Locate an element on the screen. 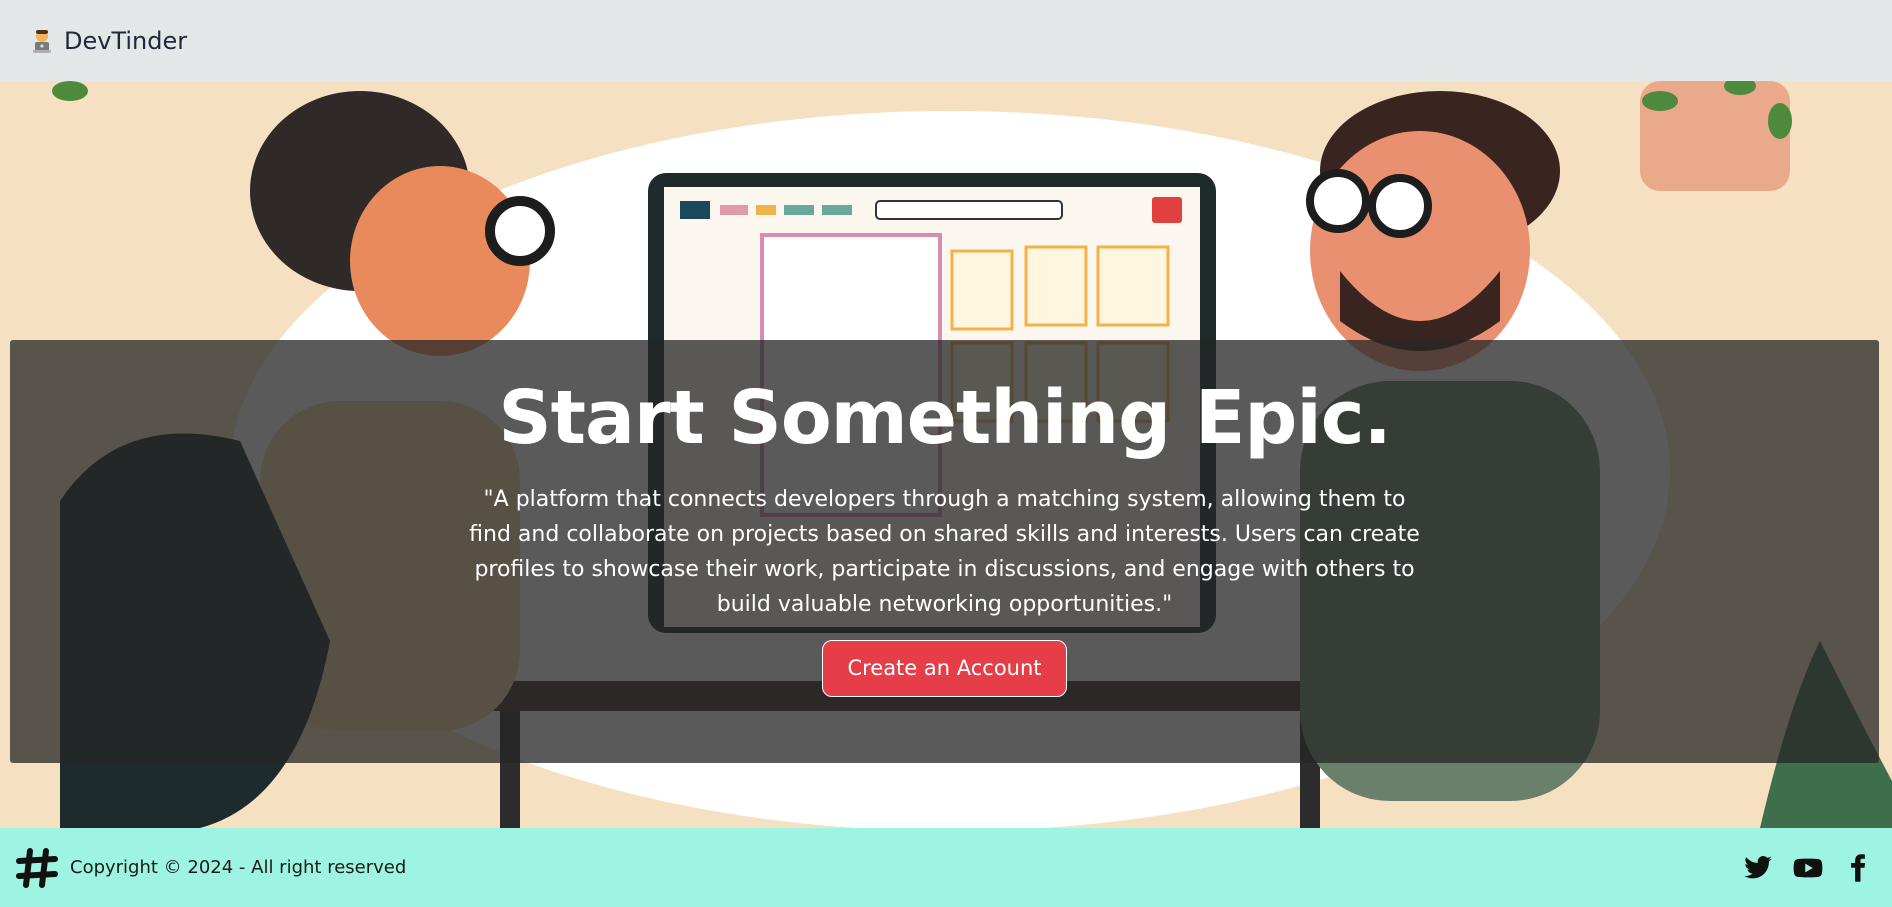  social-links is located at coordinates (1810, 868).